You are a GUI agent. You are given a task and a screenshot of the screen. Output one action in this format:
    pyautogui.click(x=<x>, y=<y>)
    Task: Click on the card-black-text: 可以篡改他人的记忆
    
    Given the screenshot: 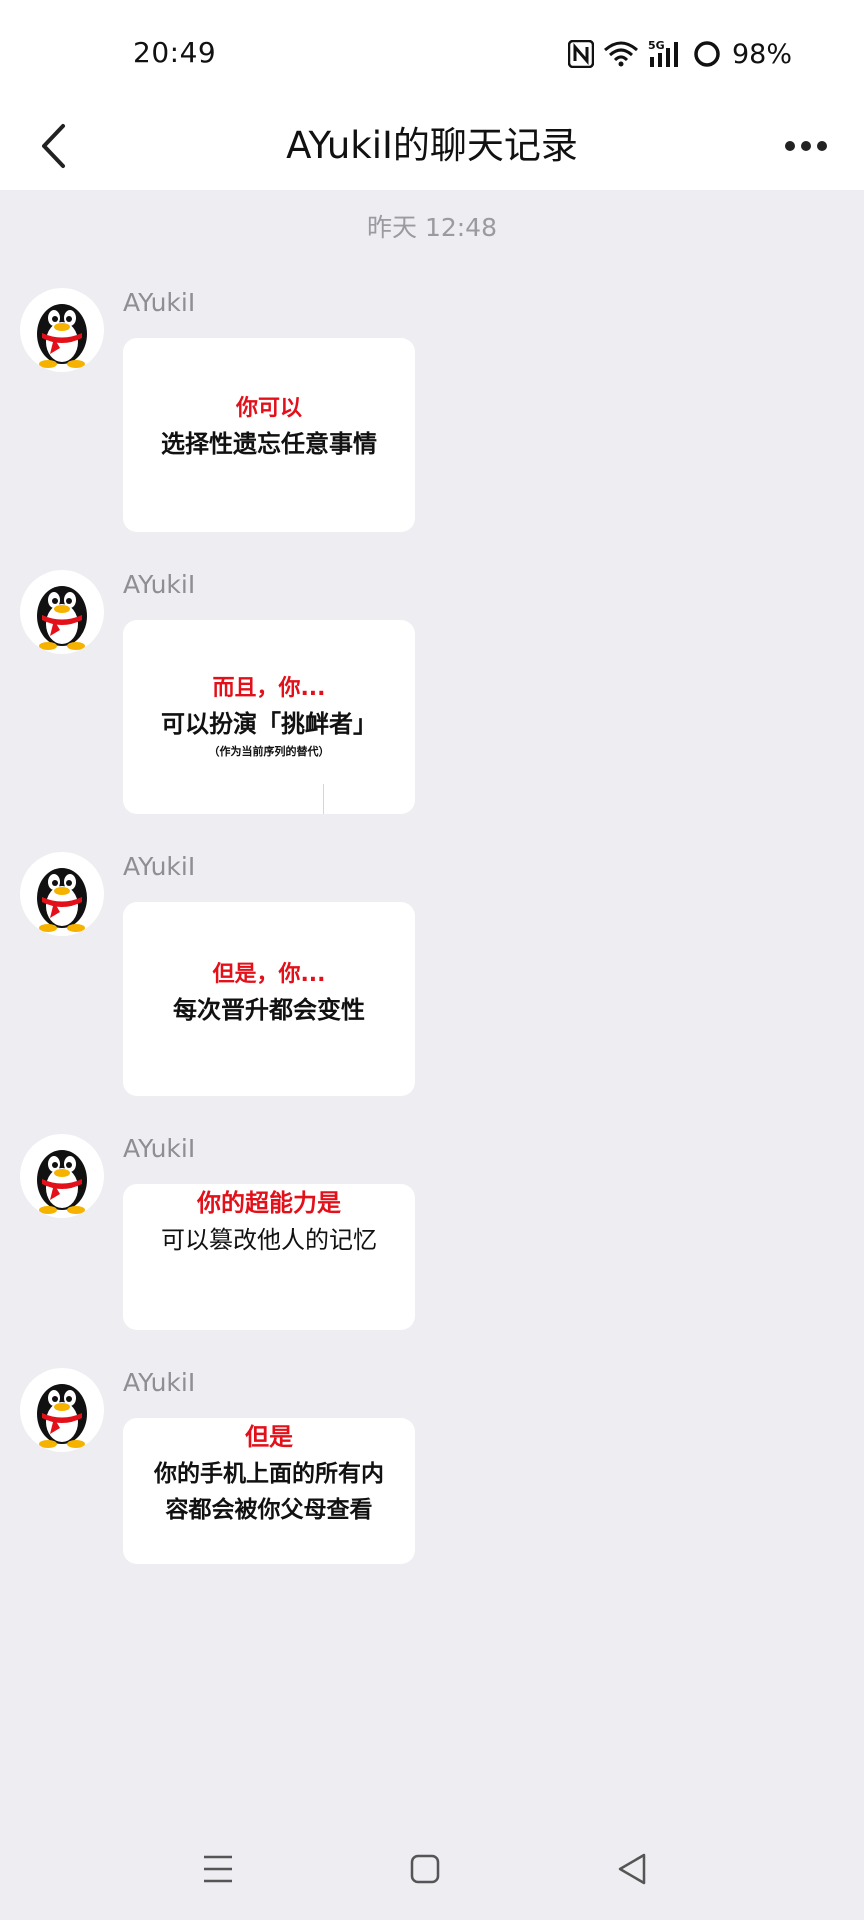 What is the action you would take?
    pyautogui.click(x=269, y=1240)
    